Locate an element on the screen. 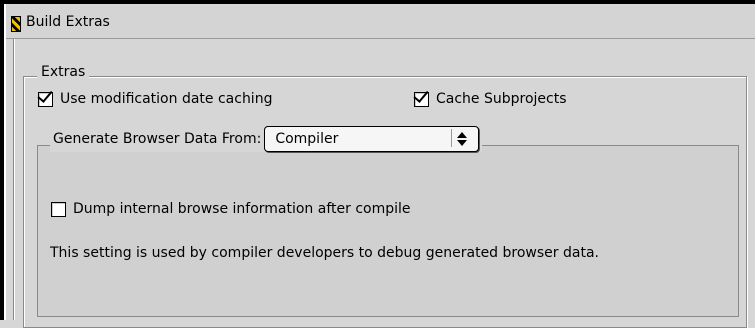 The width and height of the screenshot is (755, 328). popup-arrows-icon is located at coordinates (462, 139).